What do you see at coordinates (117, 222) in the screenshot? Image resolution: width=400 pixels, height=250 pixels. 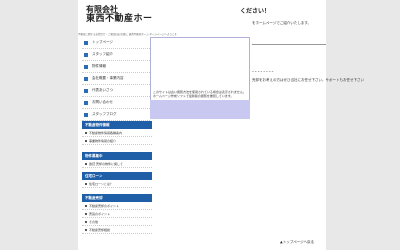 I see `side-link: その他` at bounding box center [117, 222].